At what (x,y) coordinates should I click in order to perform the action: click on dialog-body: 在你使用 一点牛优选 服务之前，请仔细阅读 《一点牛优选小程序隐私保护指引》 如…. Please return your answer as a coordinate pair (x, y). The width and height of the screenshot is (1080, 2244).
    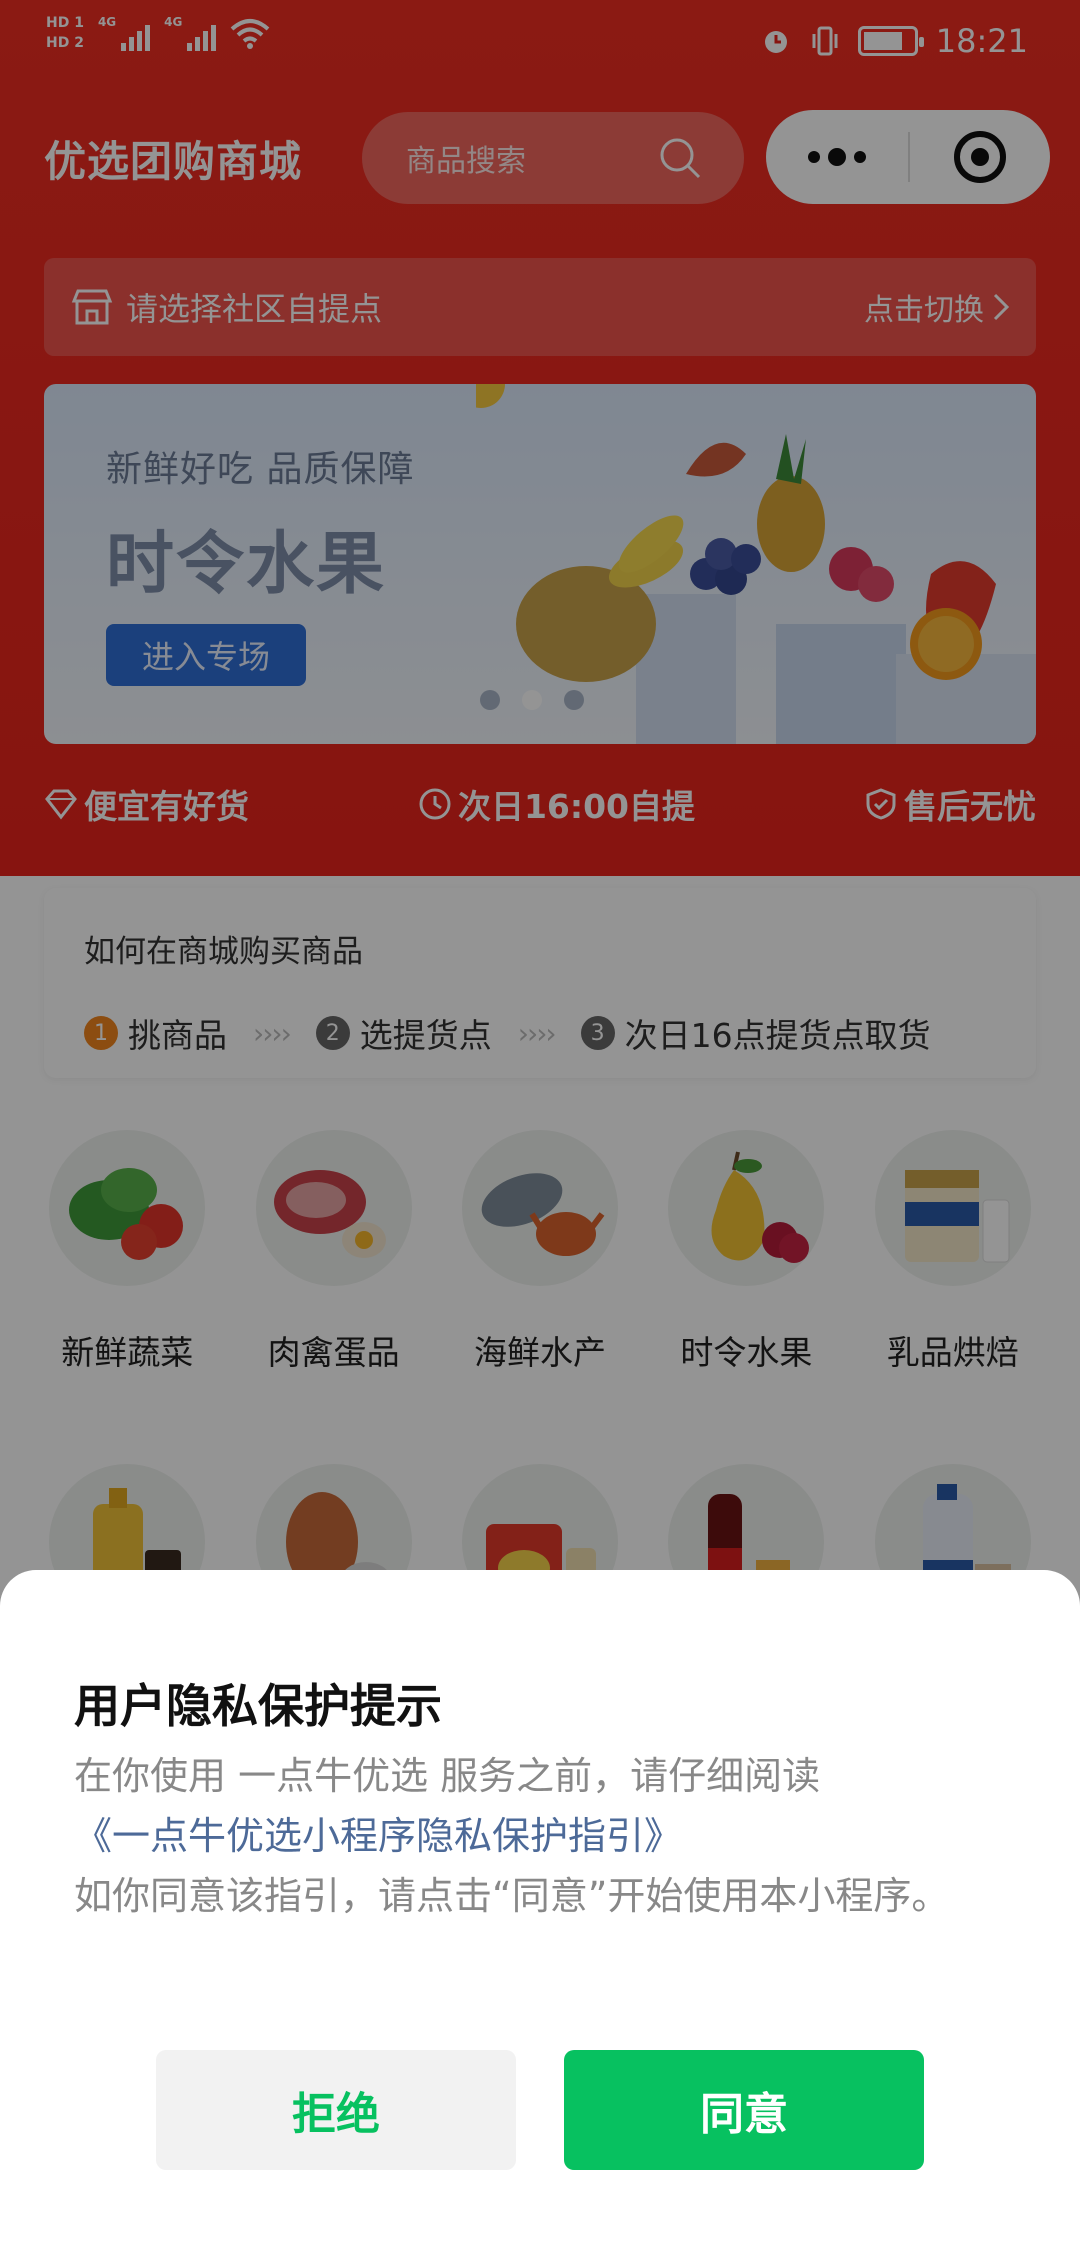
    Looking at the image, I should click on (544, 1836).